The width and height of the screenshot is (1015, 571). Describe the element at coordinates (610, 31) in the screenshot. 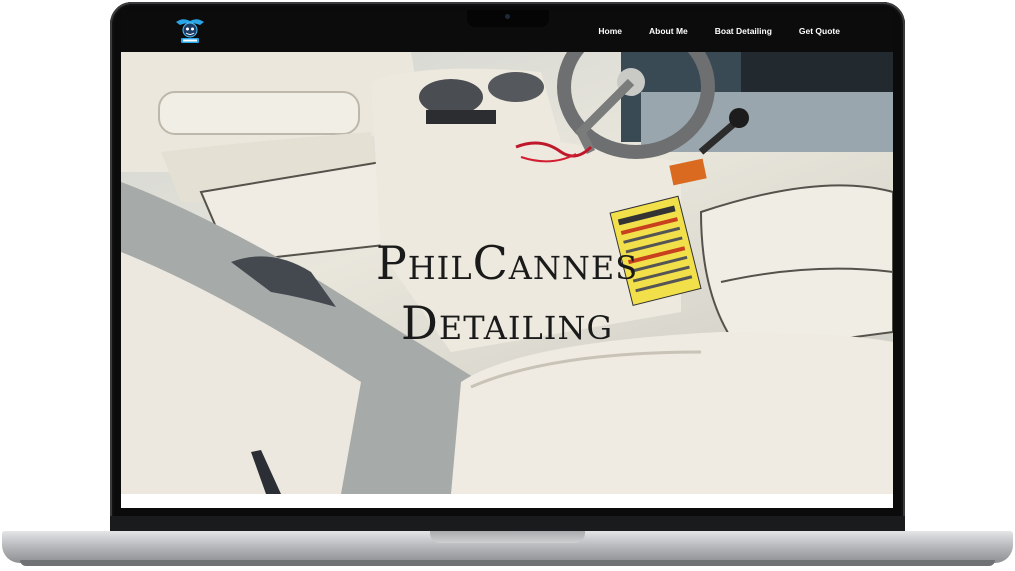

I see `nav-home: Home` at that location.